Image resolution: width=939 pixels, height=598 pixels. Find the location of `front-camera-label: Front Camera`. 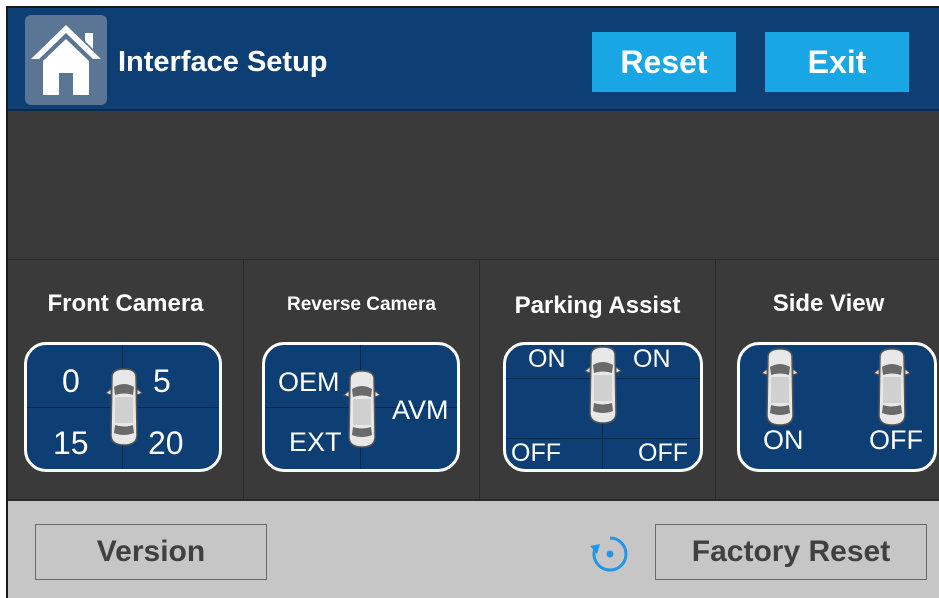

front-camera-label: Front Camera is located at coordinates (125, 303).